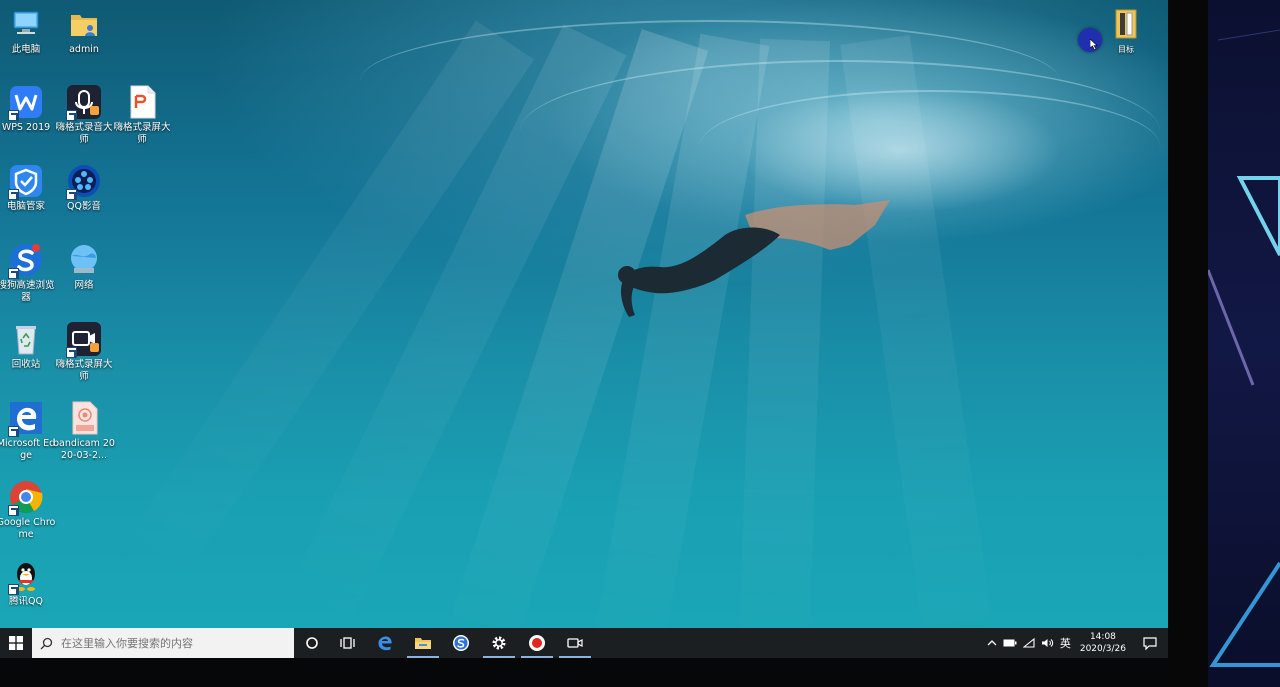  I want to click on neon-triangles-decoration, so click(1244, 348).